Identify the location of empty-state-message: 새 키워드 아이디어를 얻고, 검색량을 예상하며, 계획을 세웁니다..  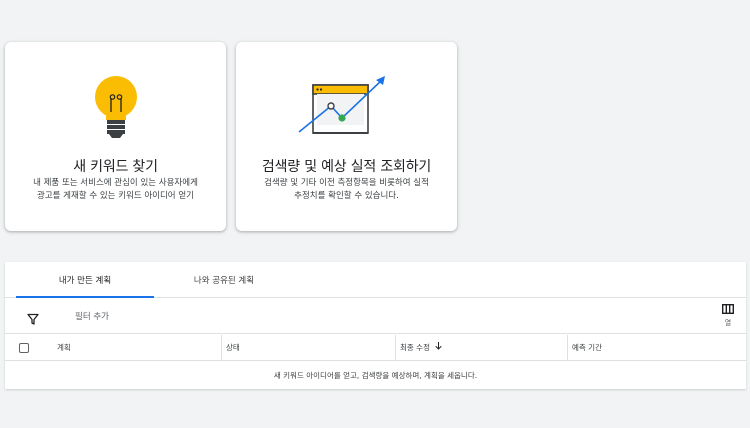
(375, 375).